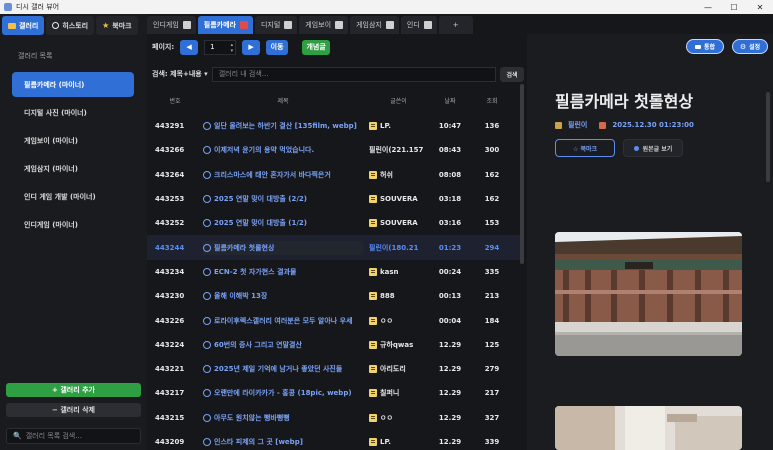 Image resolution: width=773 pixels, height=450 pixels. Describe the element at coordinates (512, 74) in the screenshot. I see `search-button: 검색` at that location.